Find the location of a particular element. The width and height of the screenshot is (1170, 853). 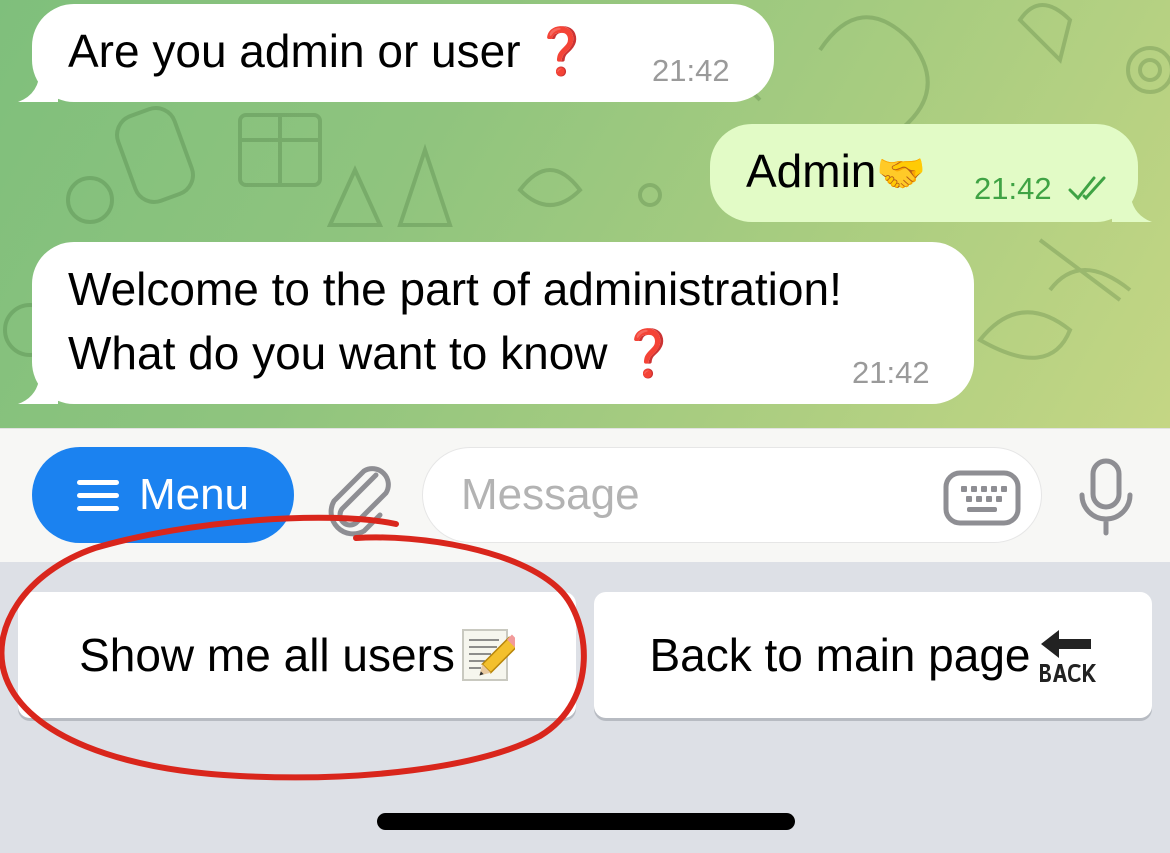

read-checkmarks-icon is located at coordinates (1087, 188).